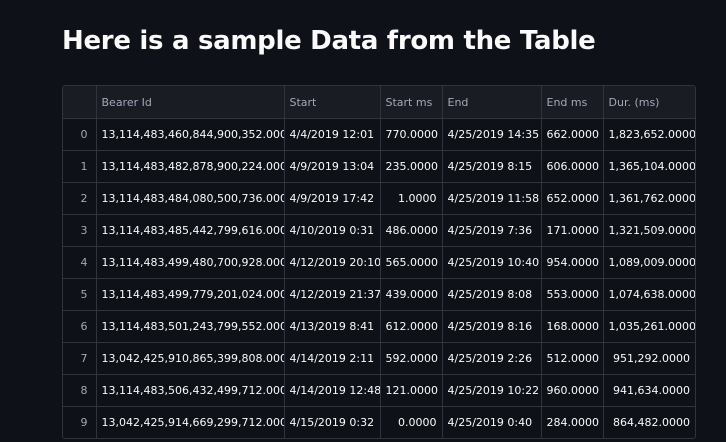 The height and width of the screenshot is (442, 726). Describe the element at coordinates (492, 262) in the screenshot. I see `cell-end: 4/25/2019 10:40` at that location.